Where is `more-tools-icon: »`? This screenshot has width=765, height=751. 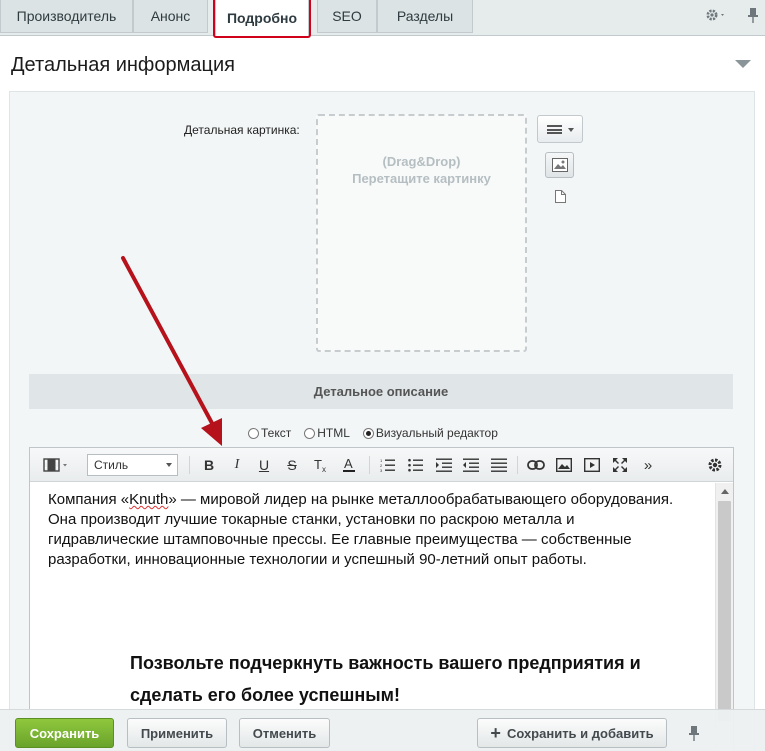
more-tools-icon: » is located at coordinates (648, 465).